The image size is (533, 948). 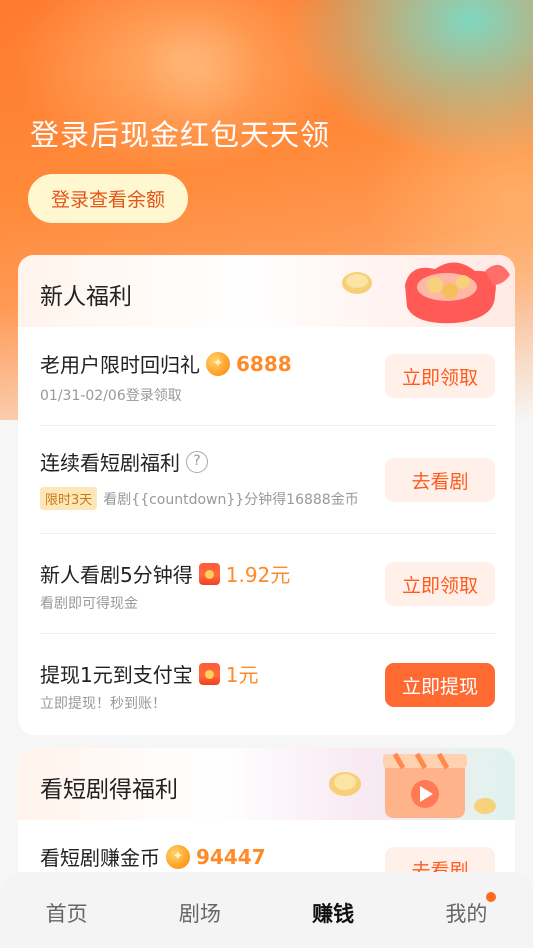 I want to click on card-title: 看短剧得福利, so click(x=109, y=790).